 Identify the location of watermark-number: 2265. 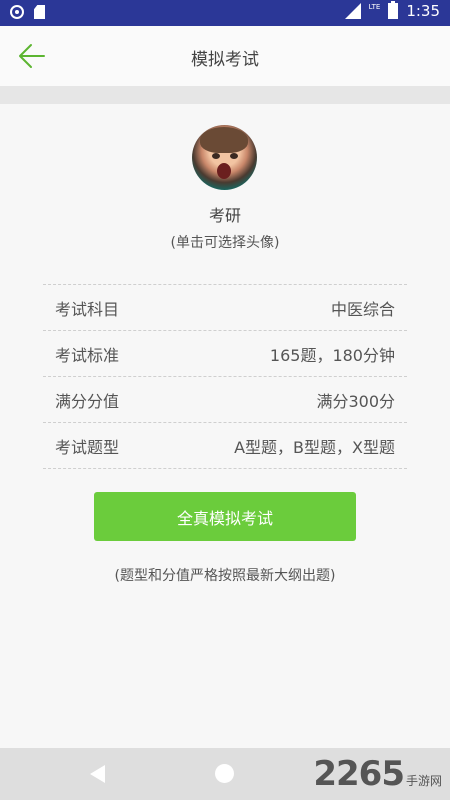
(359, 774).